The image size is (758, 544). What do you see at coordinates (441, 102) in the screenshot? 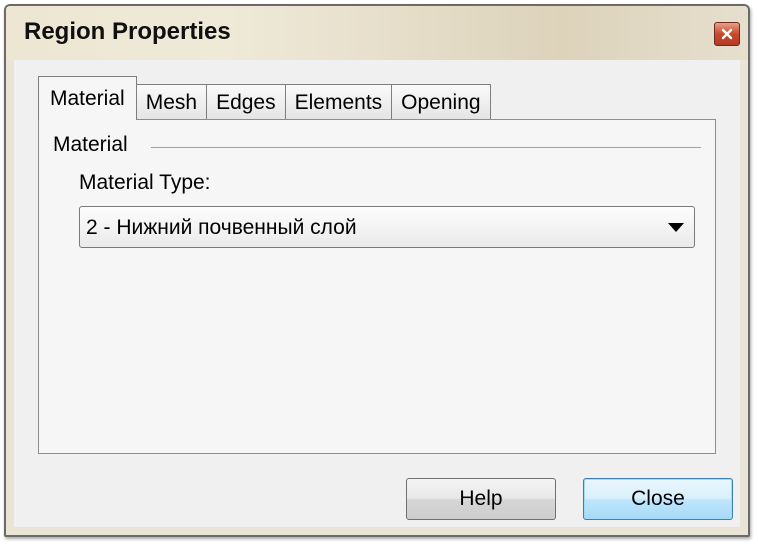
I see `tab-opening: Opening` at bounding box center [441, 102].